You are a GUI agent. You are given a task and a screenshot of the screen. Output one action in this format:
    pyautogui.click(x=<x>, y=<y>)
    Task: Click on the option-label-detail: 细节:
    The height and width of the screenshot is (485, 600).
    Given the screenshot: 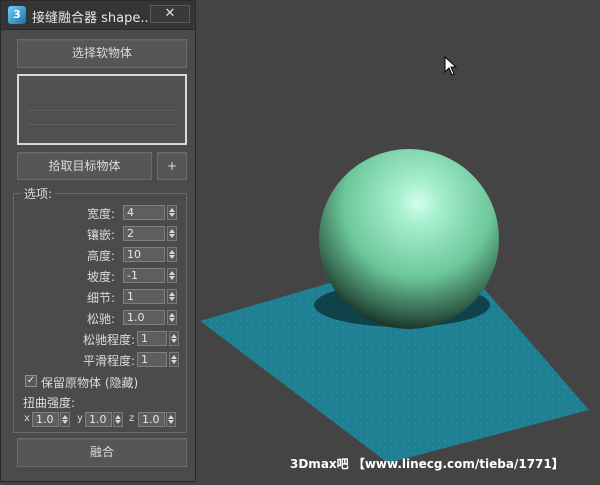 What is the action you would take?
    pyautogui.click(x=100, y=298)
    